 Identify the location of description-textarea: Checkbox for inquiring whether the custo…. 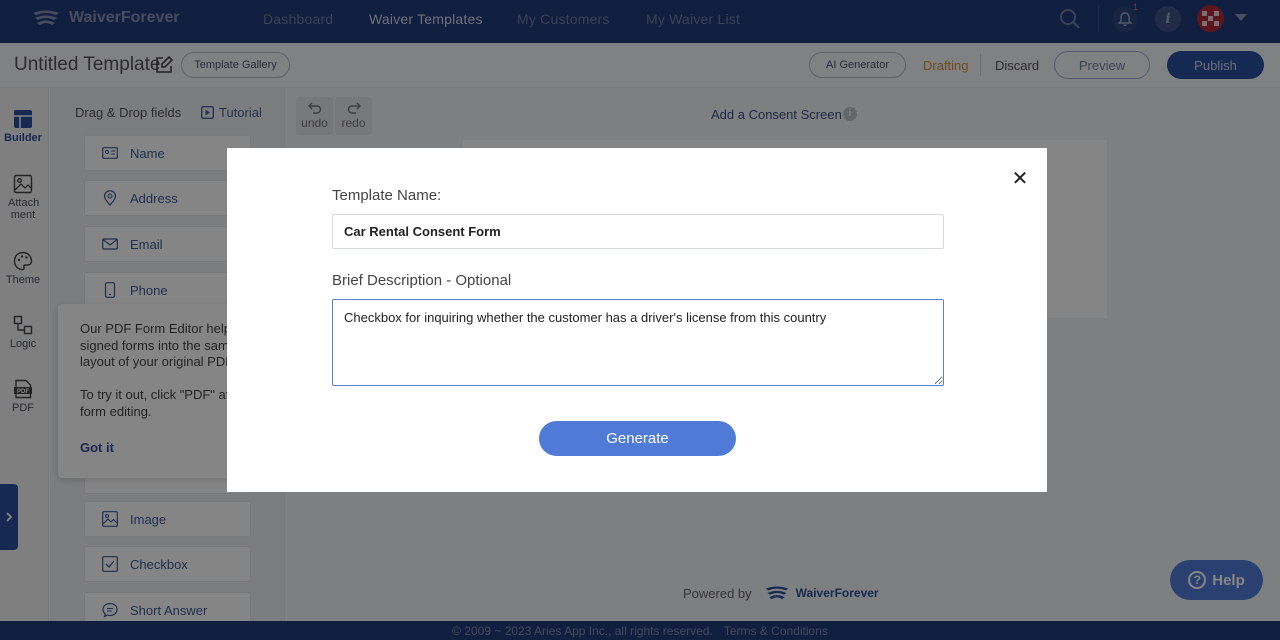
(638, 342).